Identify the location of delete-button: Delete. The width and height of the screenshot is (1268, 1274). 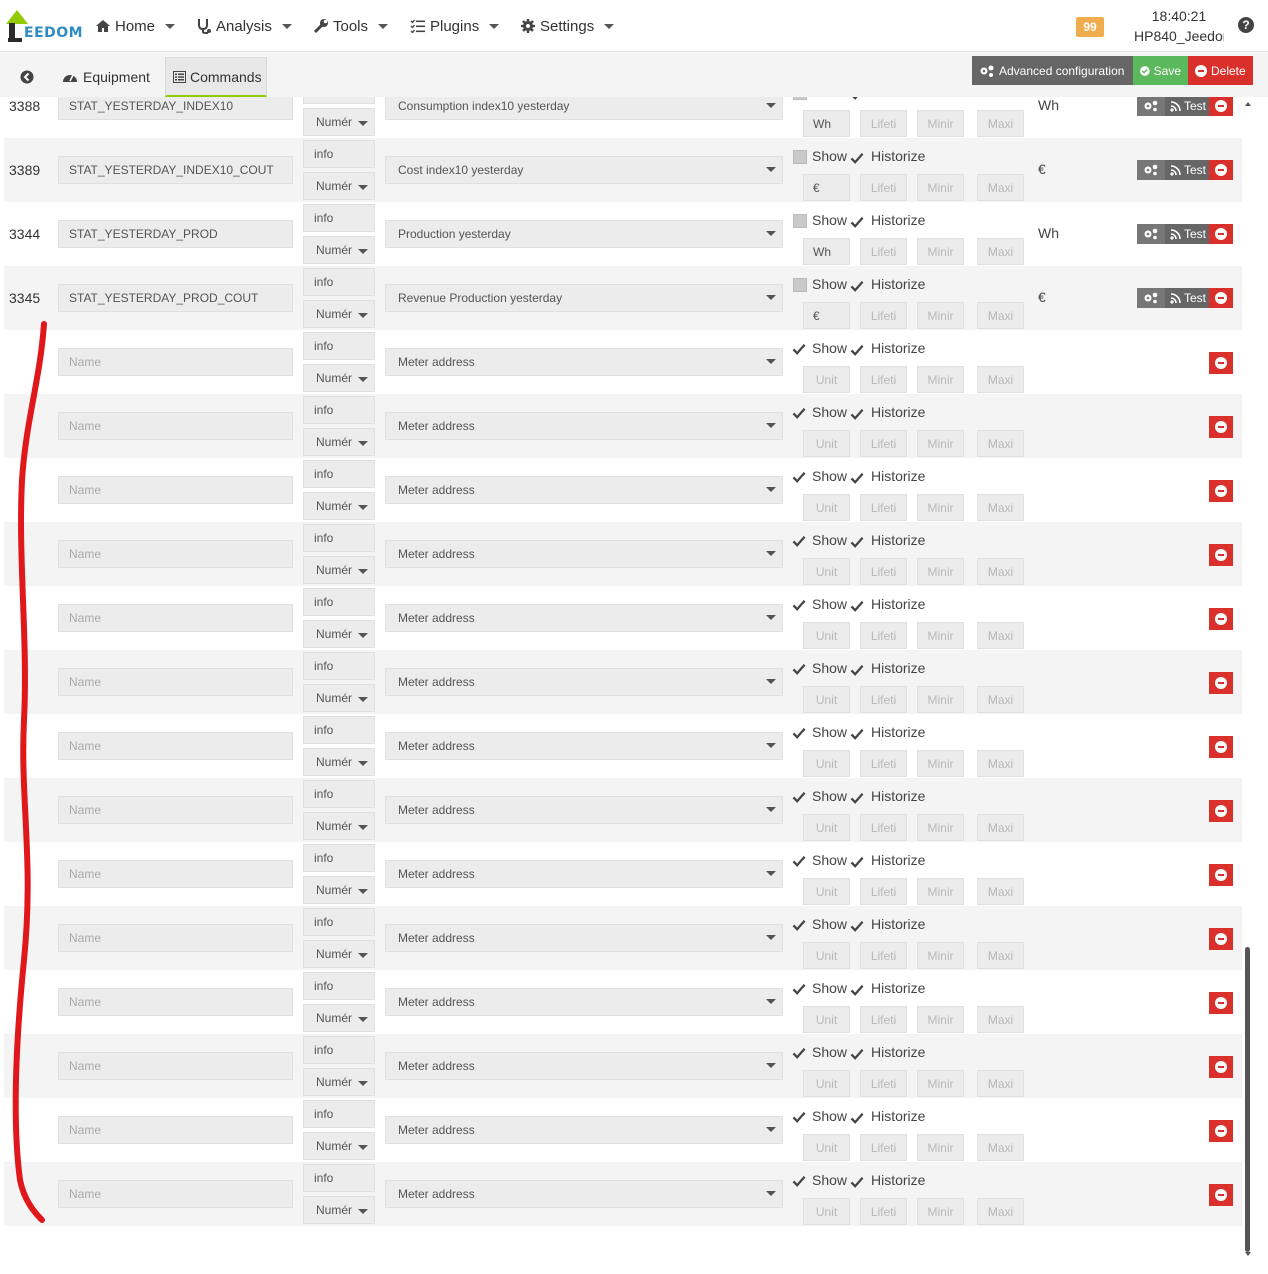
(1220, 70).